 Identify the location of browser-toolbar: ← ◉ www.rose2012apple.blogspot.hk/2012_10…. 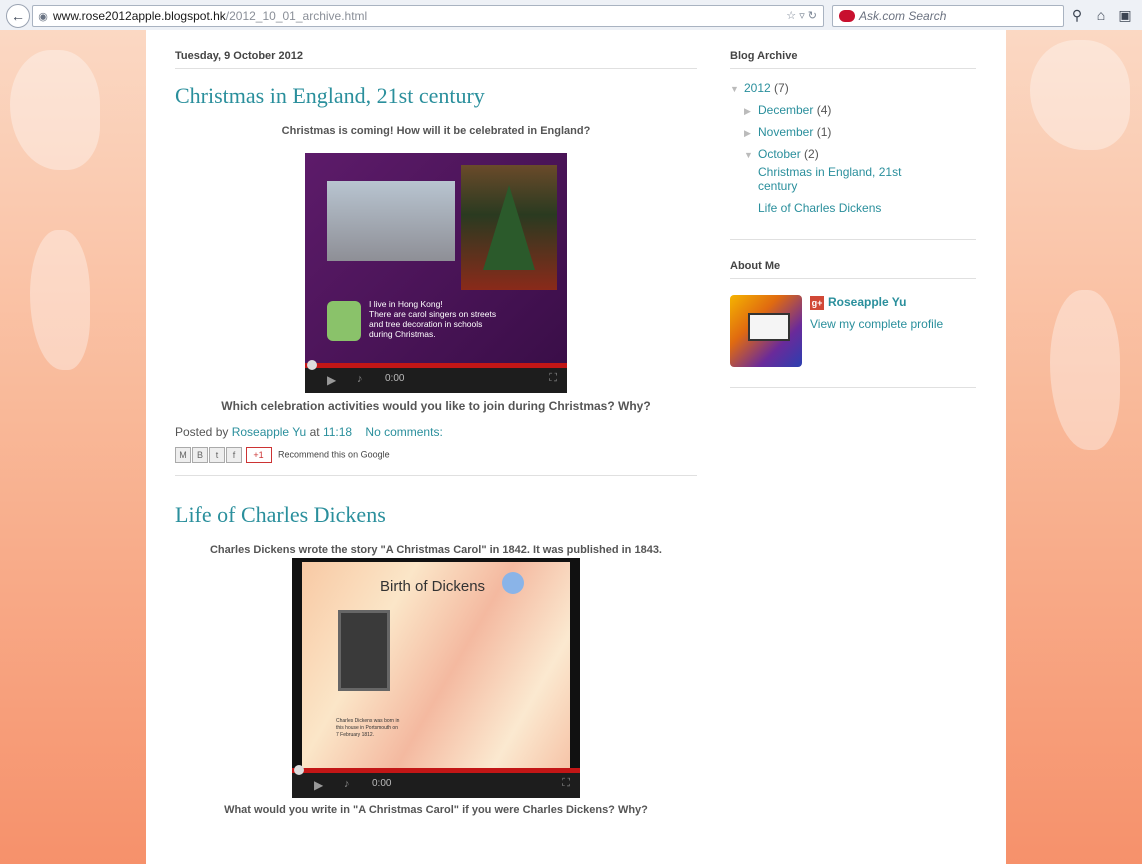
(571, 15).